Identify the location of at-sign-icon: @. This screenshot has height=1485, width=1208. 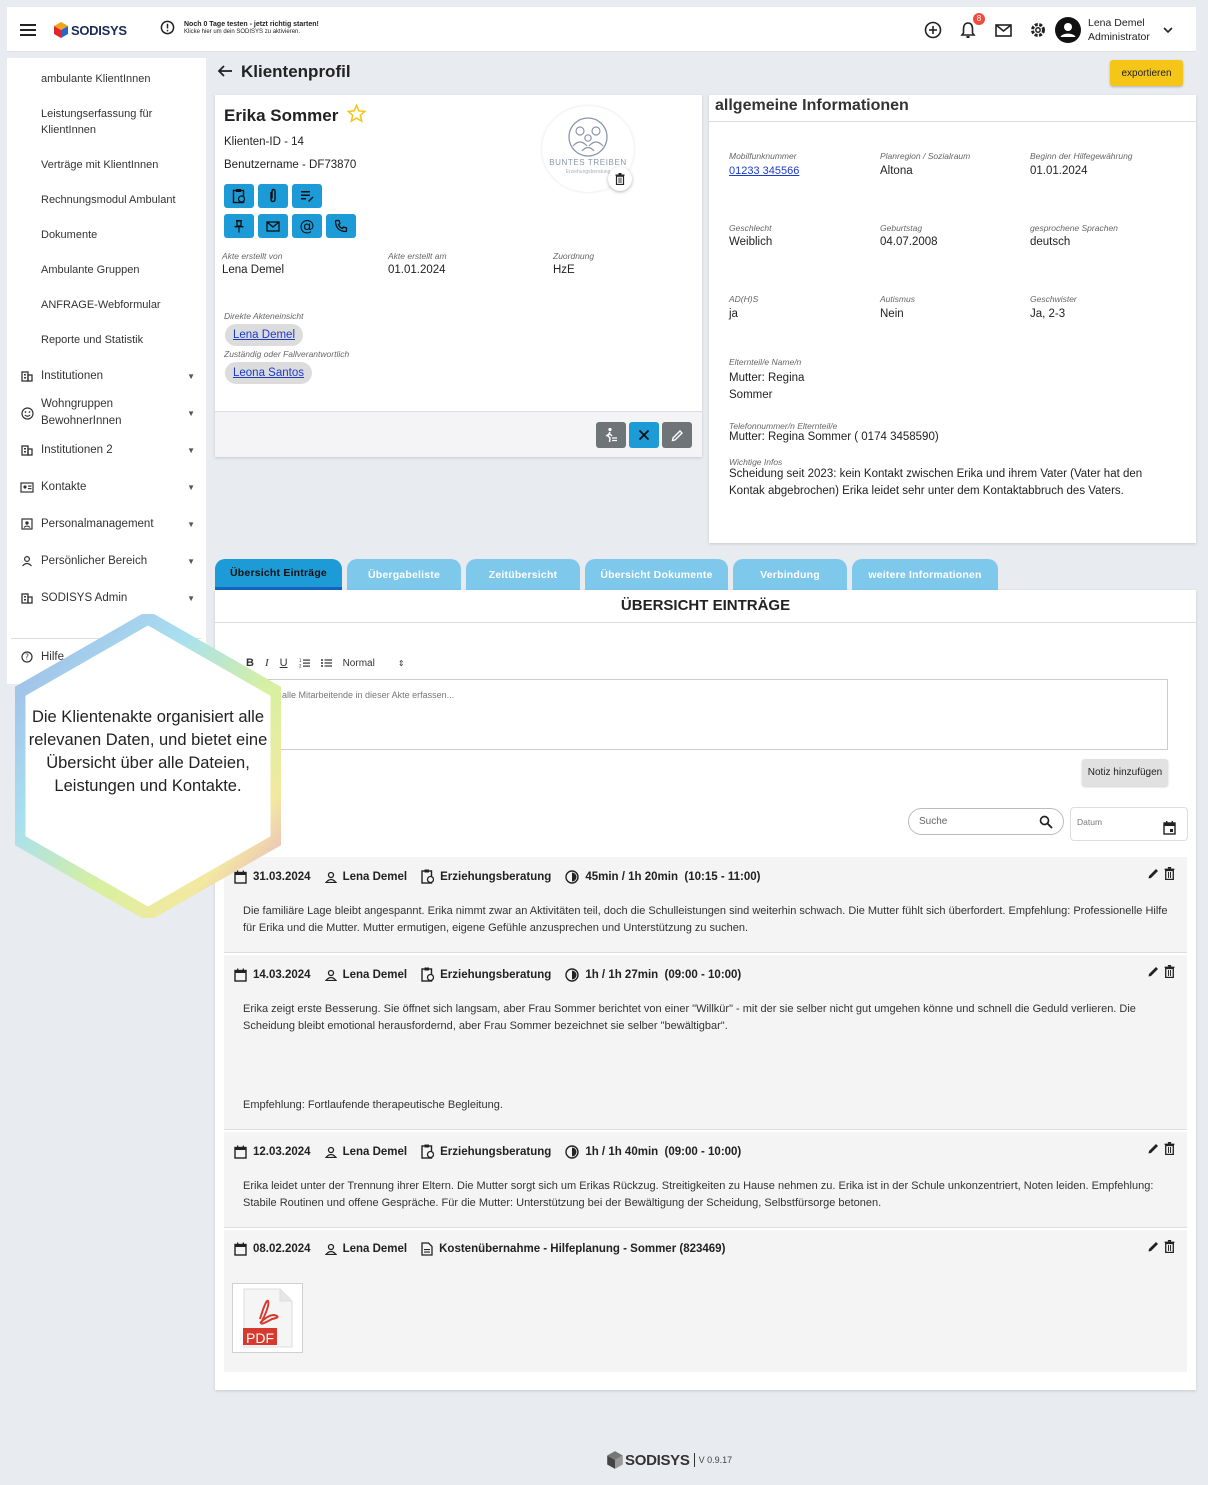
(307, 226).